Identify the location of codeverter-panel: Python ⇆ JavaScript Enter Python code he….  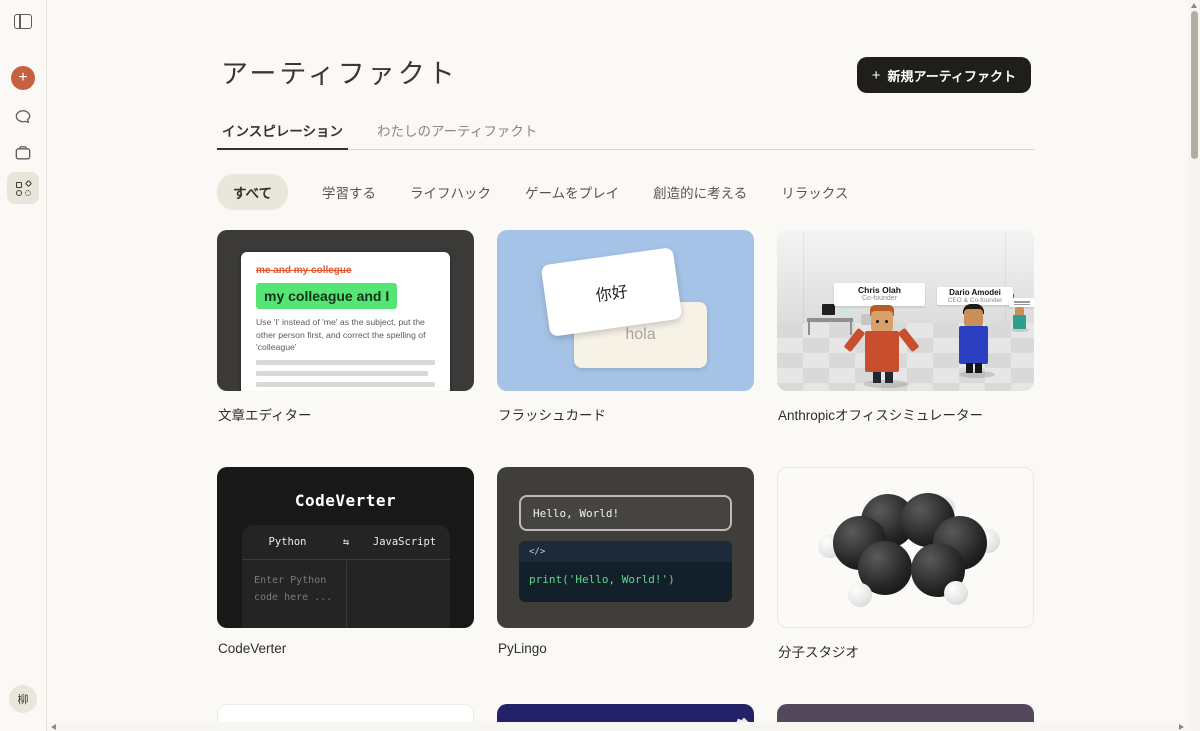
(346, 576).